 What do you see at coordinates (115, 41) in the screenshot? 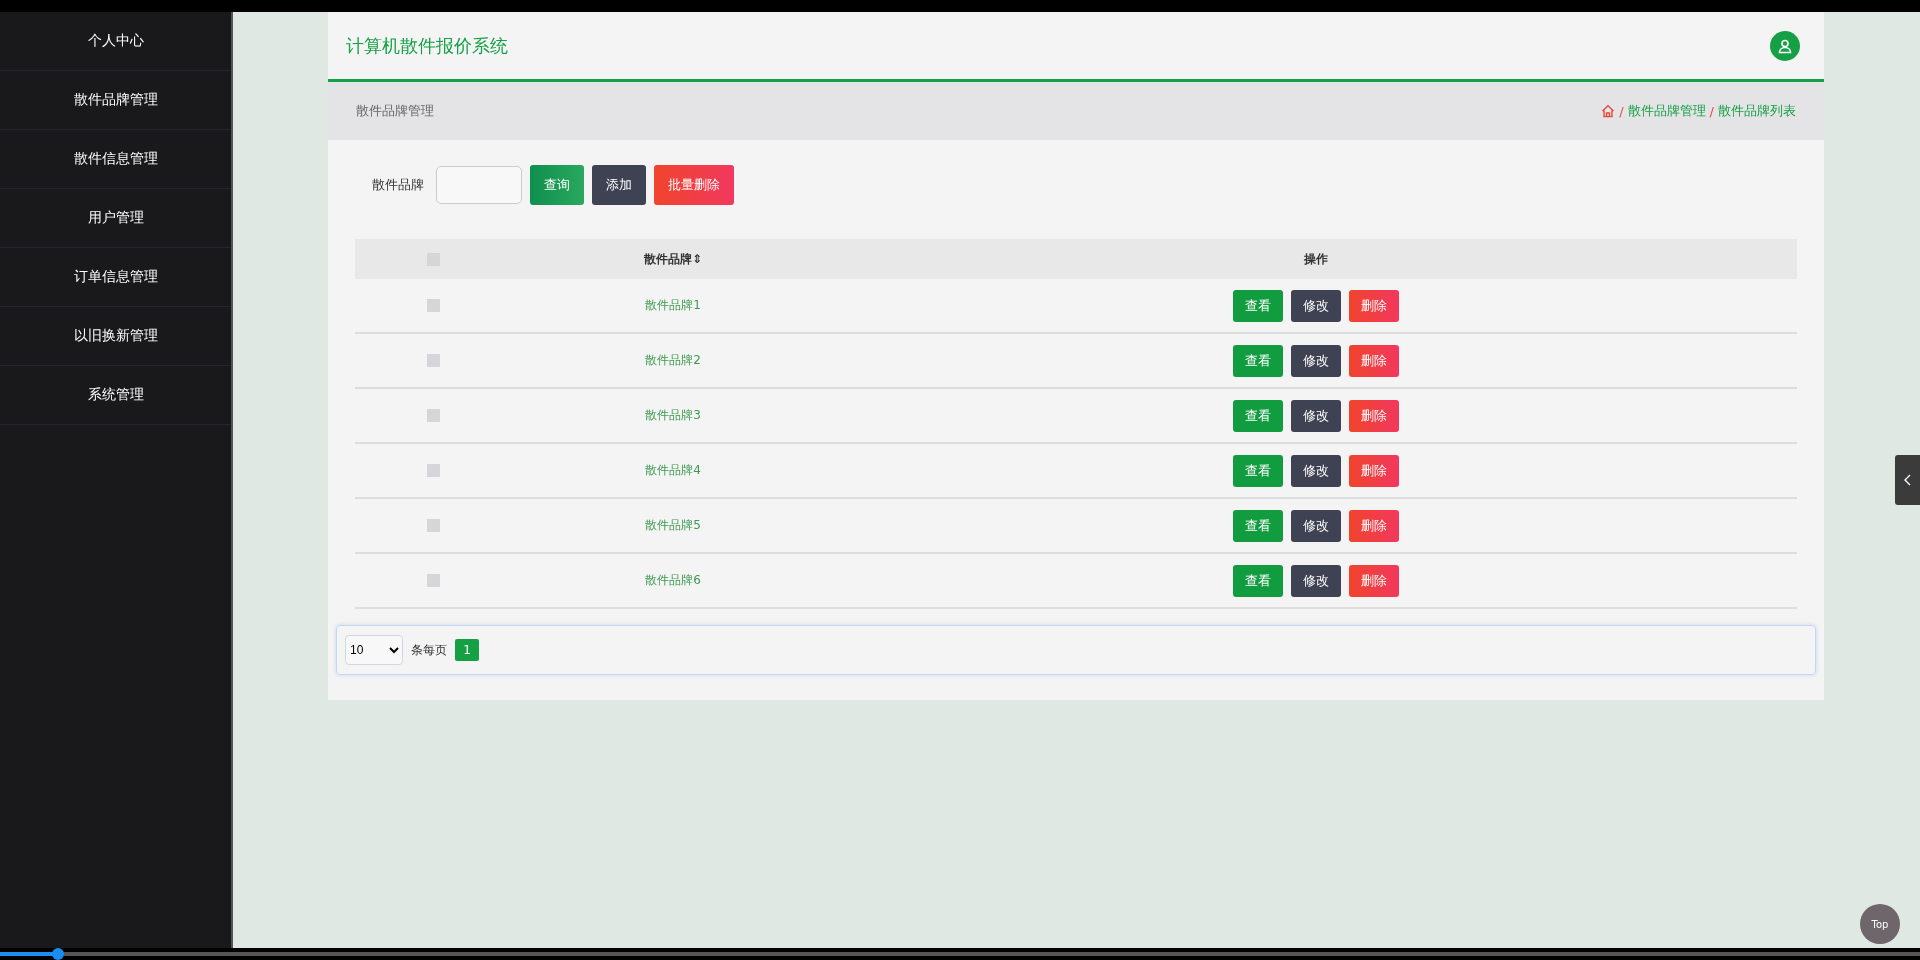
I see `sidebar-item: 个人中心` at bounding box center [115, 41].